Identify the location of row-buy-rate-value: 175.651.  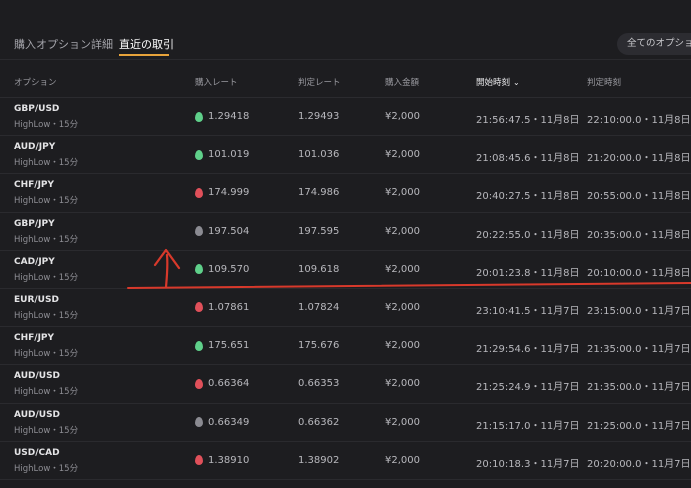
(229, 346).